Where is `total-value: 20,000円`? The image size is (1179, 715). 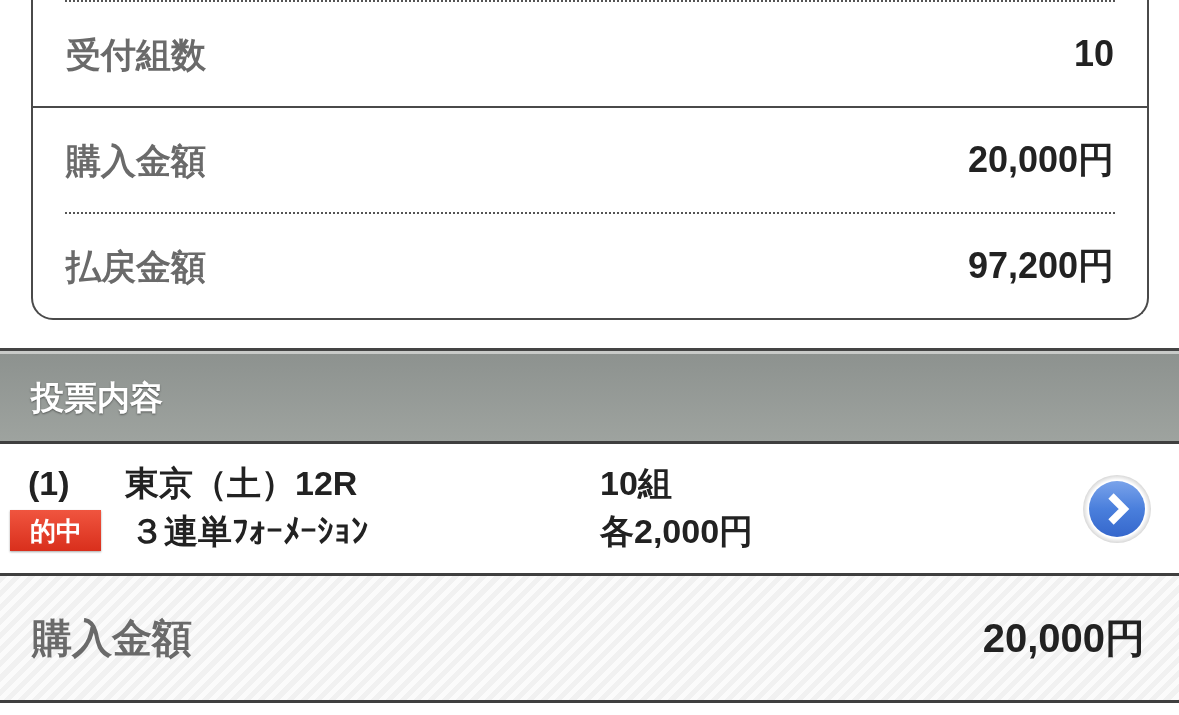 total-value: 20,000円 is located at coordinates (1063, 638).